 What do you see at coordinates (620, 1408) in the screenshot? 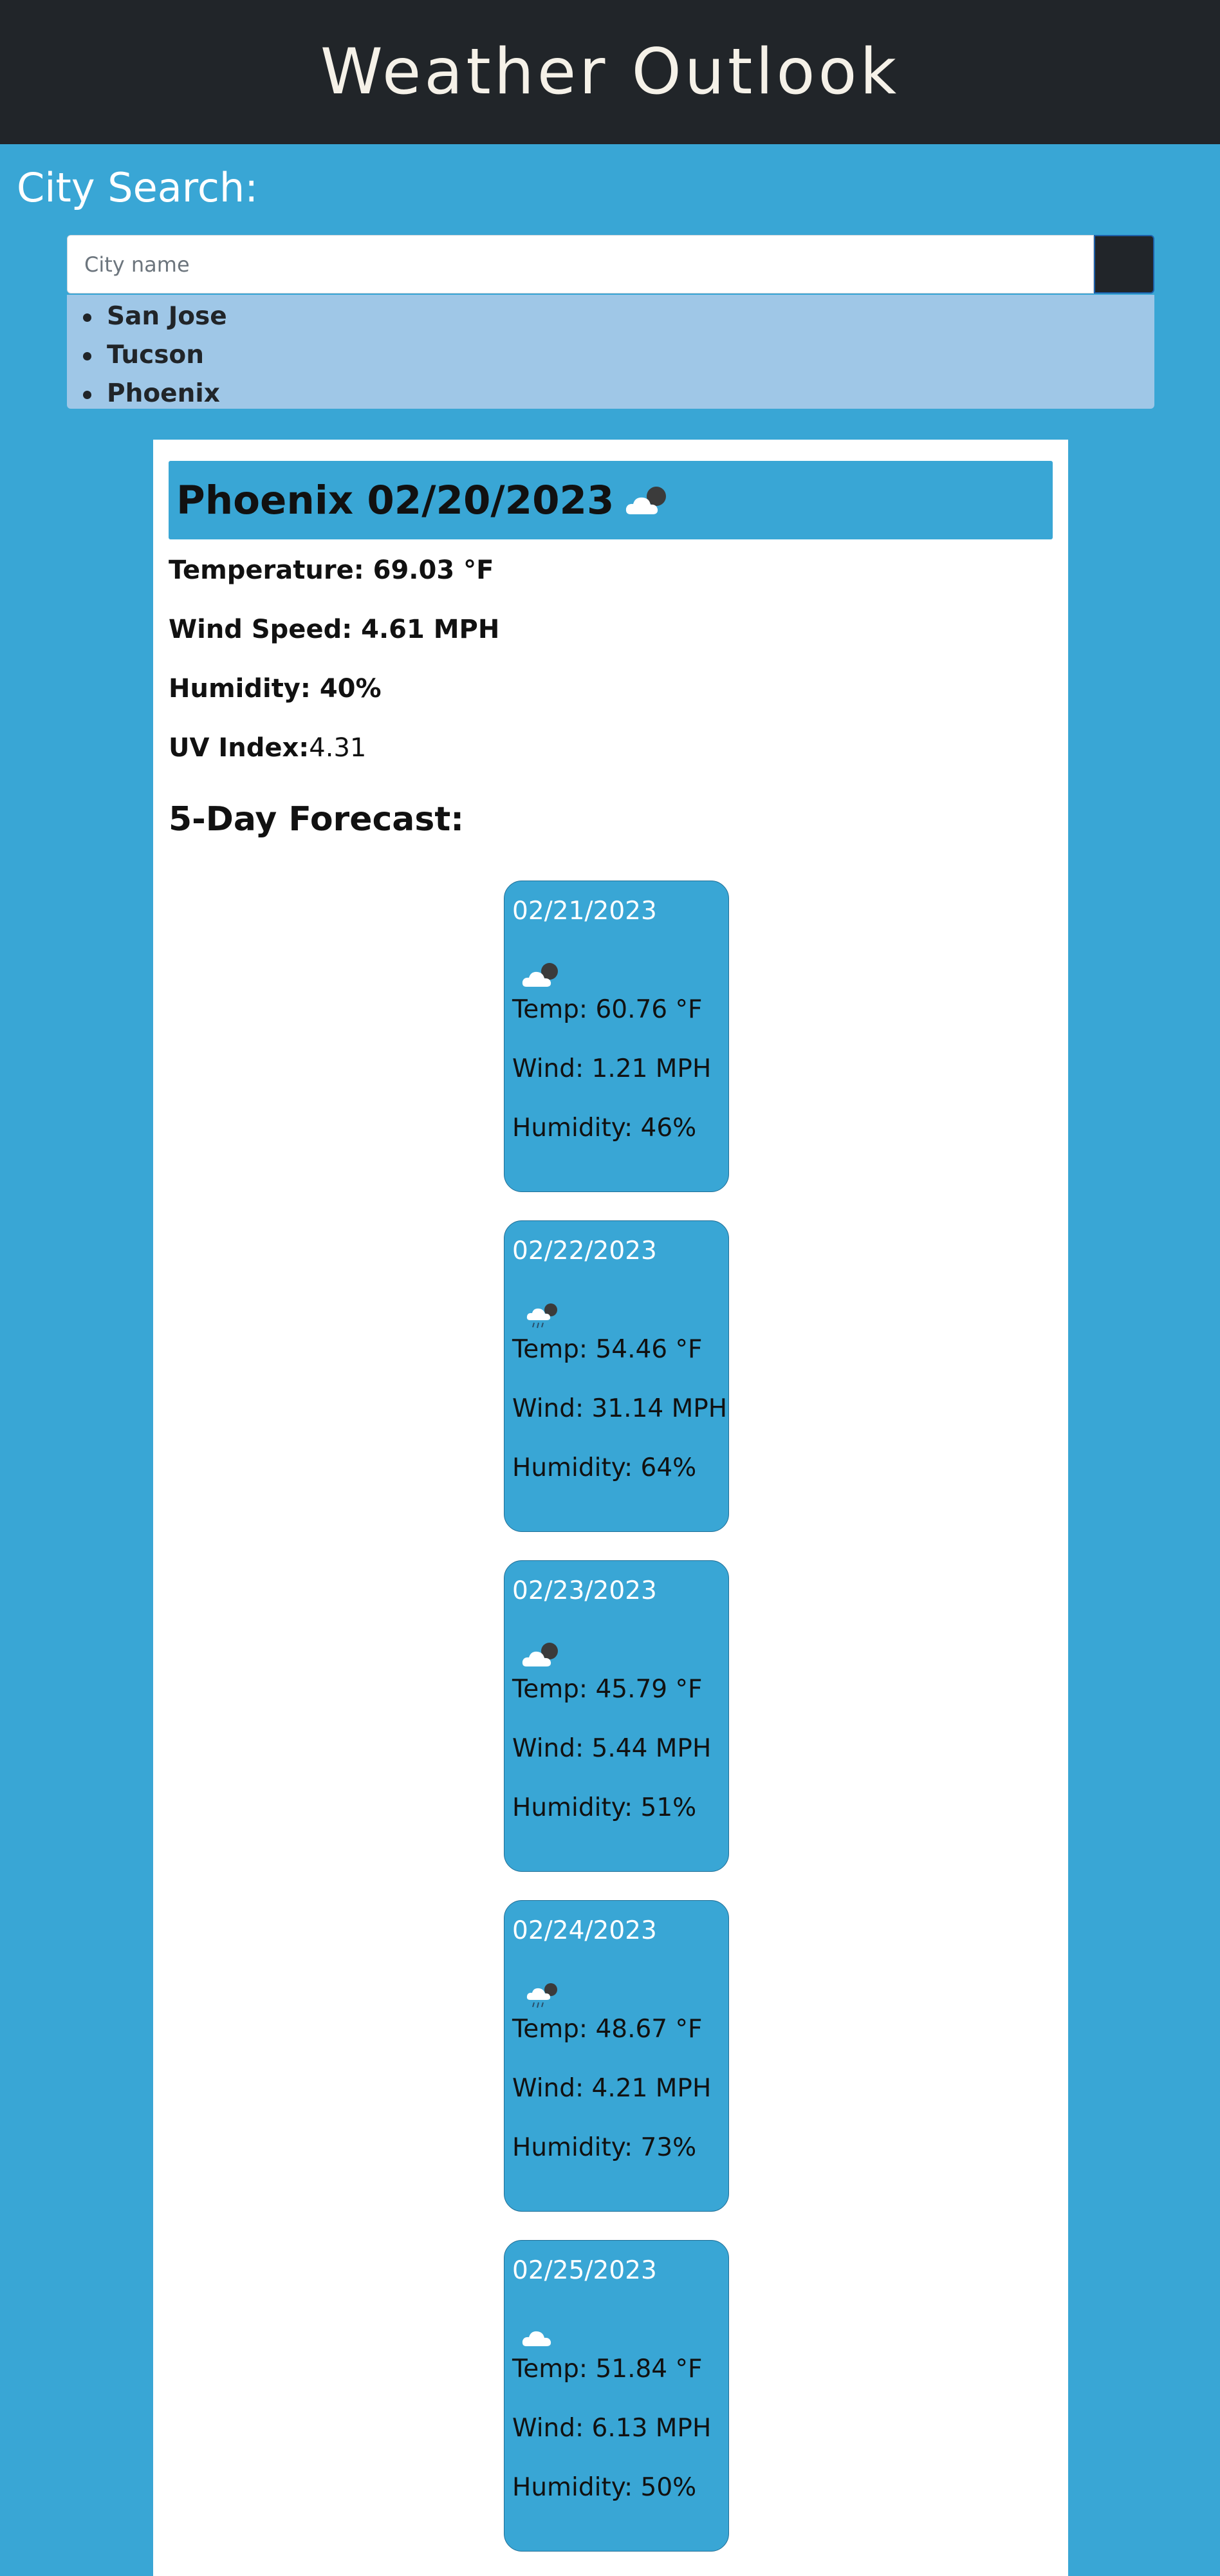
I see `forecast-wind: Wind: 31.14 MPH` at bounding box center [620, 1408].